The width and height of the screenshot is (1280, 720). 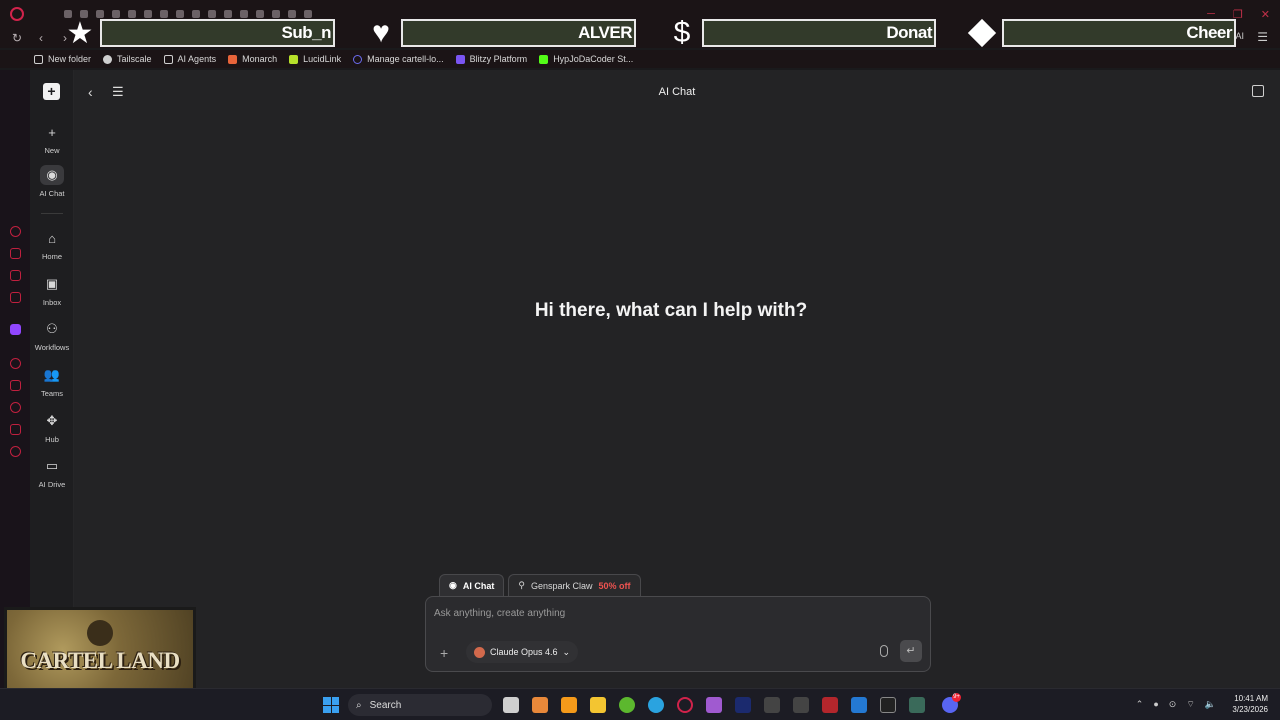 I want to click on sidebar-item-new: + New, so click(x=52, y=139).